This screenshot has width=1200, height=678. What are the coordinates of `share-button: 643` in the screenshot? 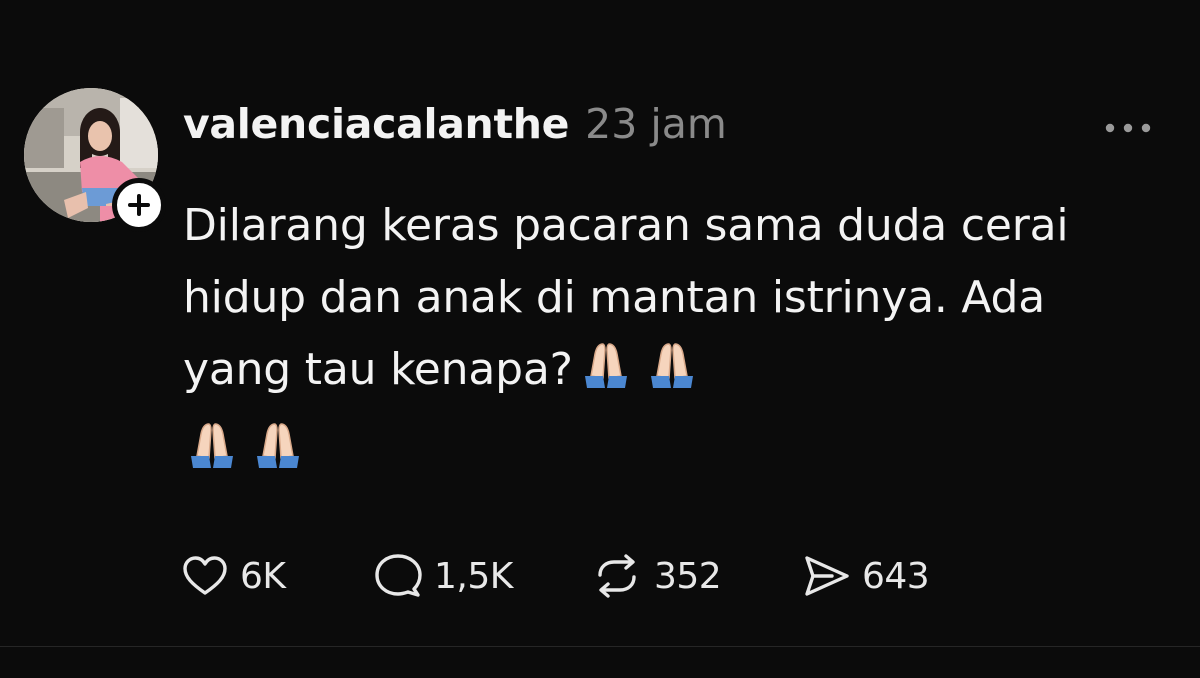 It's located at (892, 576).